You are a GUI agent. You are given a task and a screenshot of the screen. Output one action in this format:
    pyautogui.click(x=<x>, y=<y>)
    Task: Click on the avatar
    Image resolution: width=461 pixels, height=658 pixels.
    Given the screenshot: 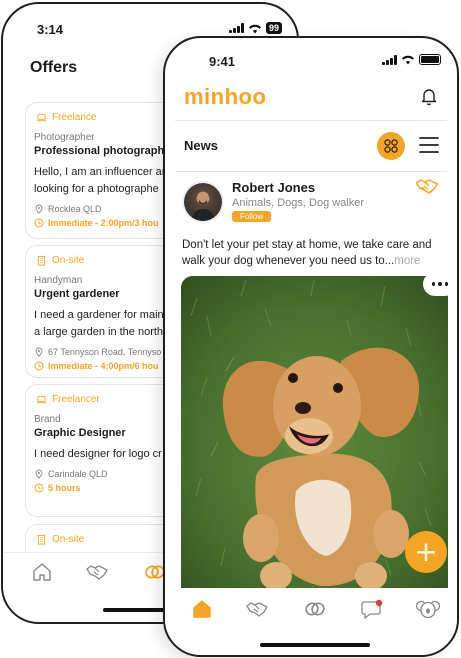 What is the action you would take?
    pyautogui.click(x=203, y=202)
    